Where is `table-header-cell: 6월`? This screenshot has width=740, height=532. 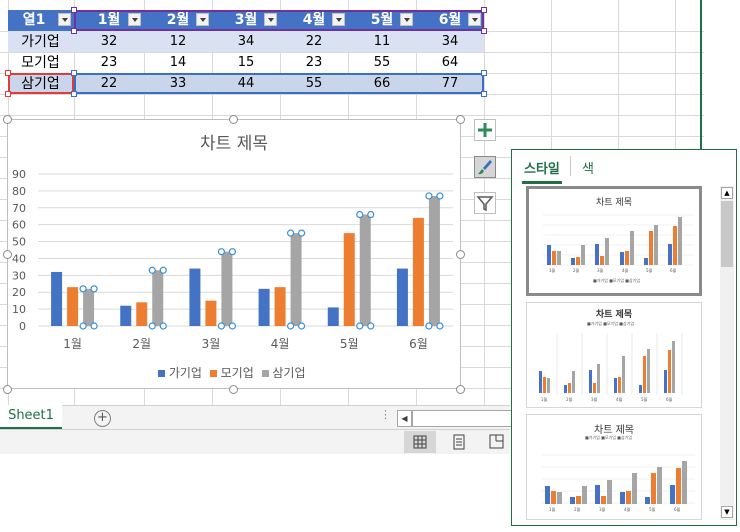 table-header-cell: 6월 is located at coordinates (450, 20).